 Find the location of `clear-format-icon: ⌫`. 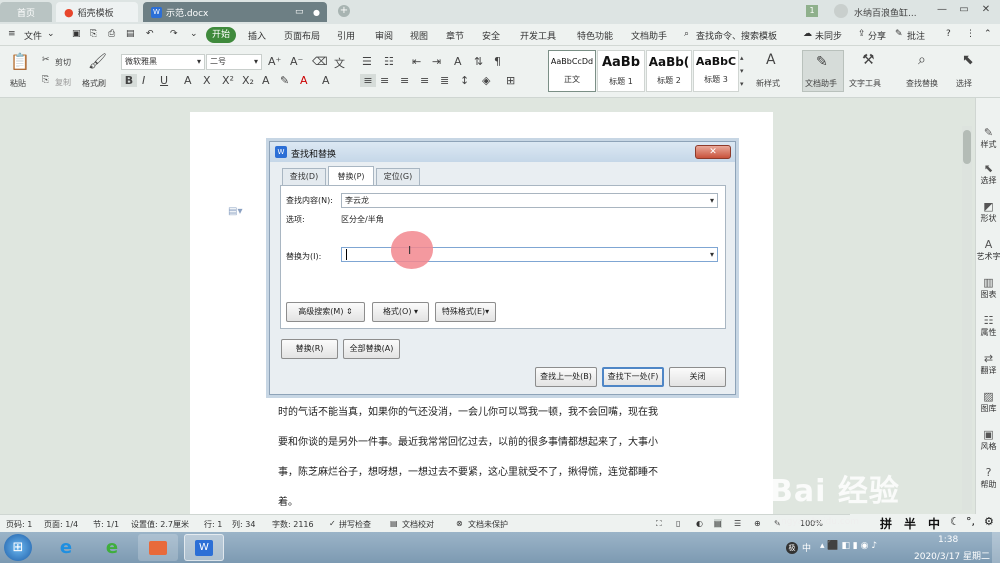

clear-format-icon: ⌫ is located at coordinates (320, 61).